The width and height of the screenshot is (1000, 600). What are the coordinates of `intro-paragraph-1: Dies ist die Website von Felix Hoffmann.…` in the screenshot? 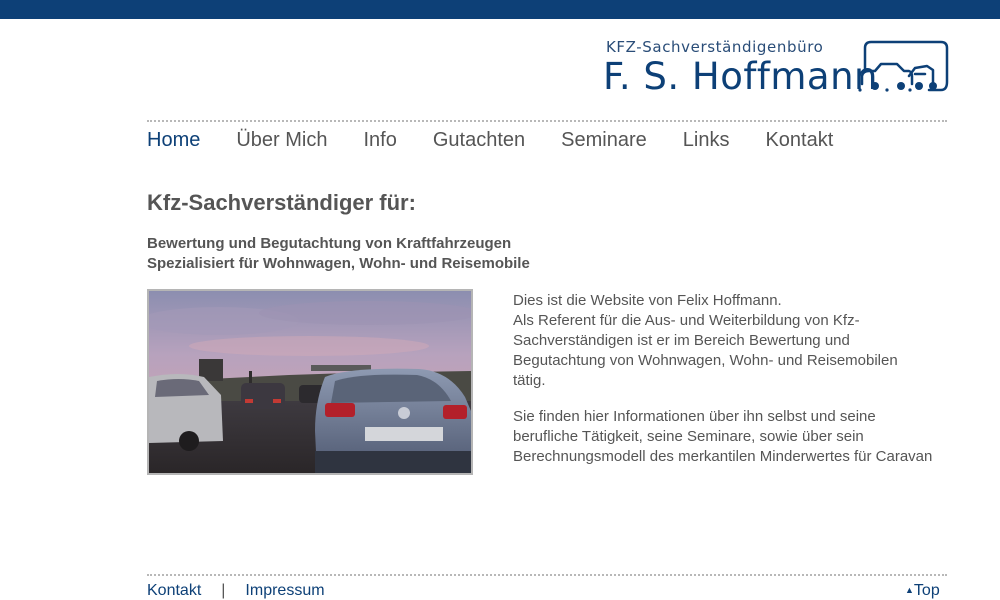 It's located at (723, 341).